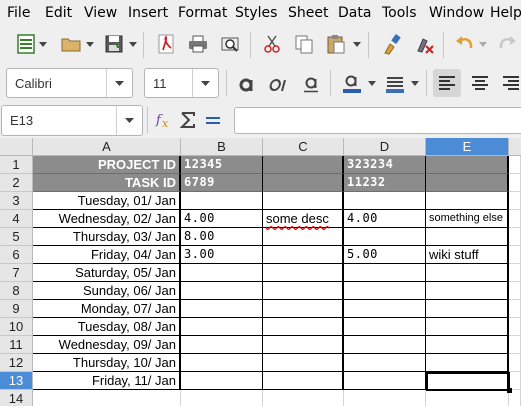 This screenshot has height=406, width=521. Describe the element at coordinates (222, 273) in the screenshot. I see `cell-b7` at that location.